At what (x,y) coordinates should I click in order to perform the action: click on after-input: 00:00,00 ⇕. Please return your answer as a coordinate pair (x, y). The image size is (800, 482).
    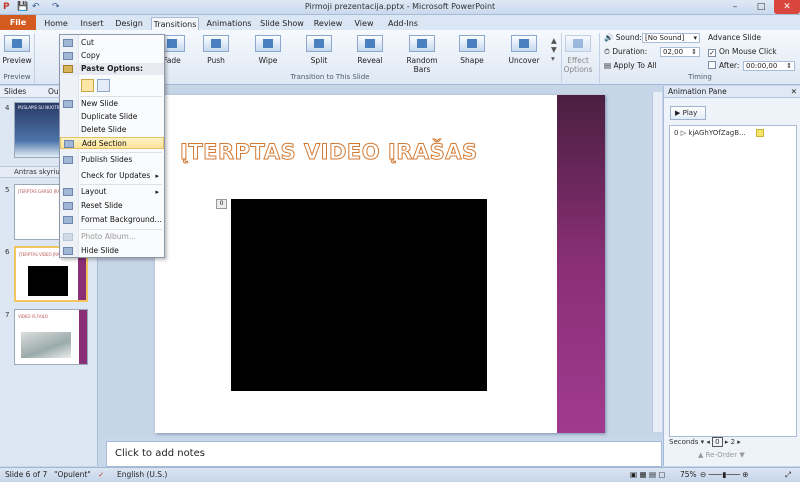
    Looking at the image, I should click on (769, 66).